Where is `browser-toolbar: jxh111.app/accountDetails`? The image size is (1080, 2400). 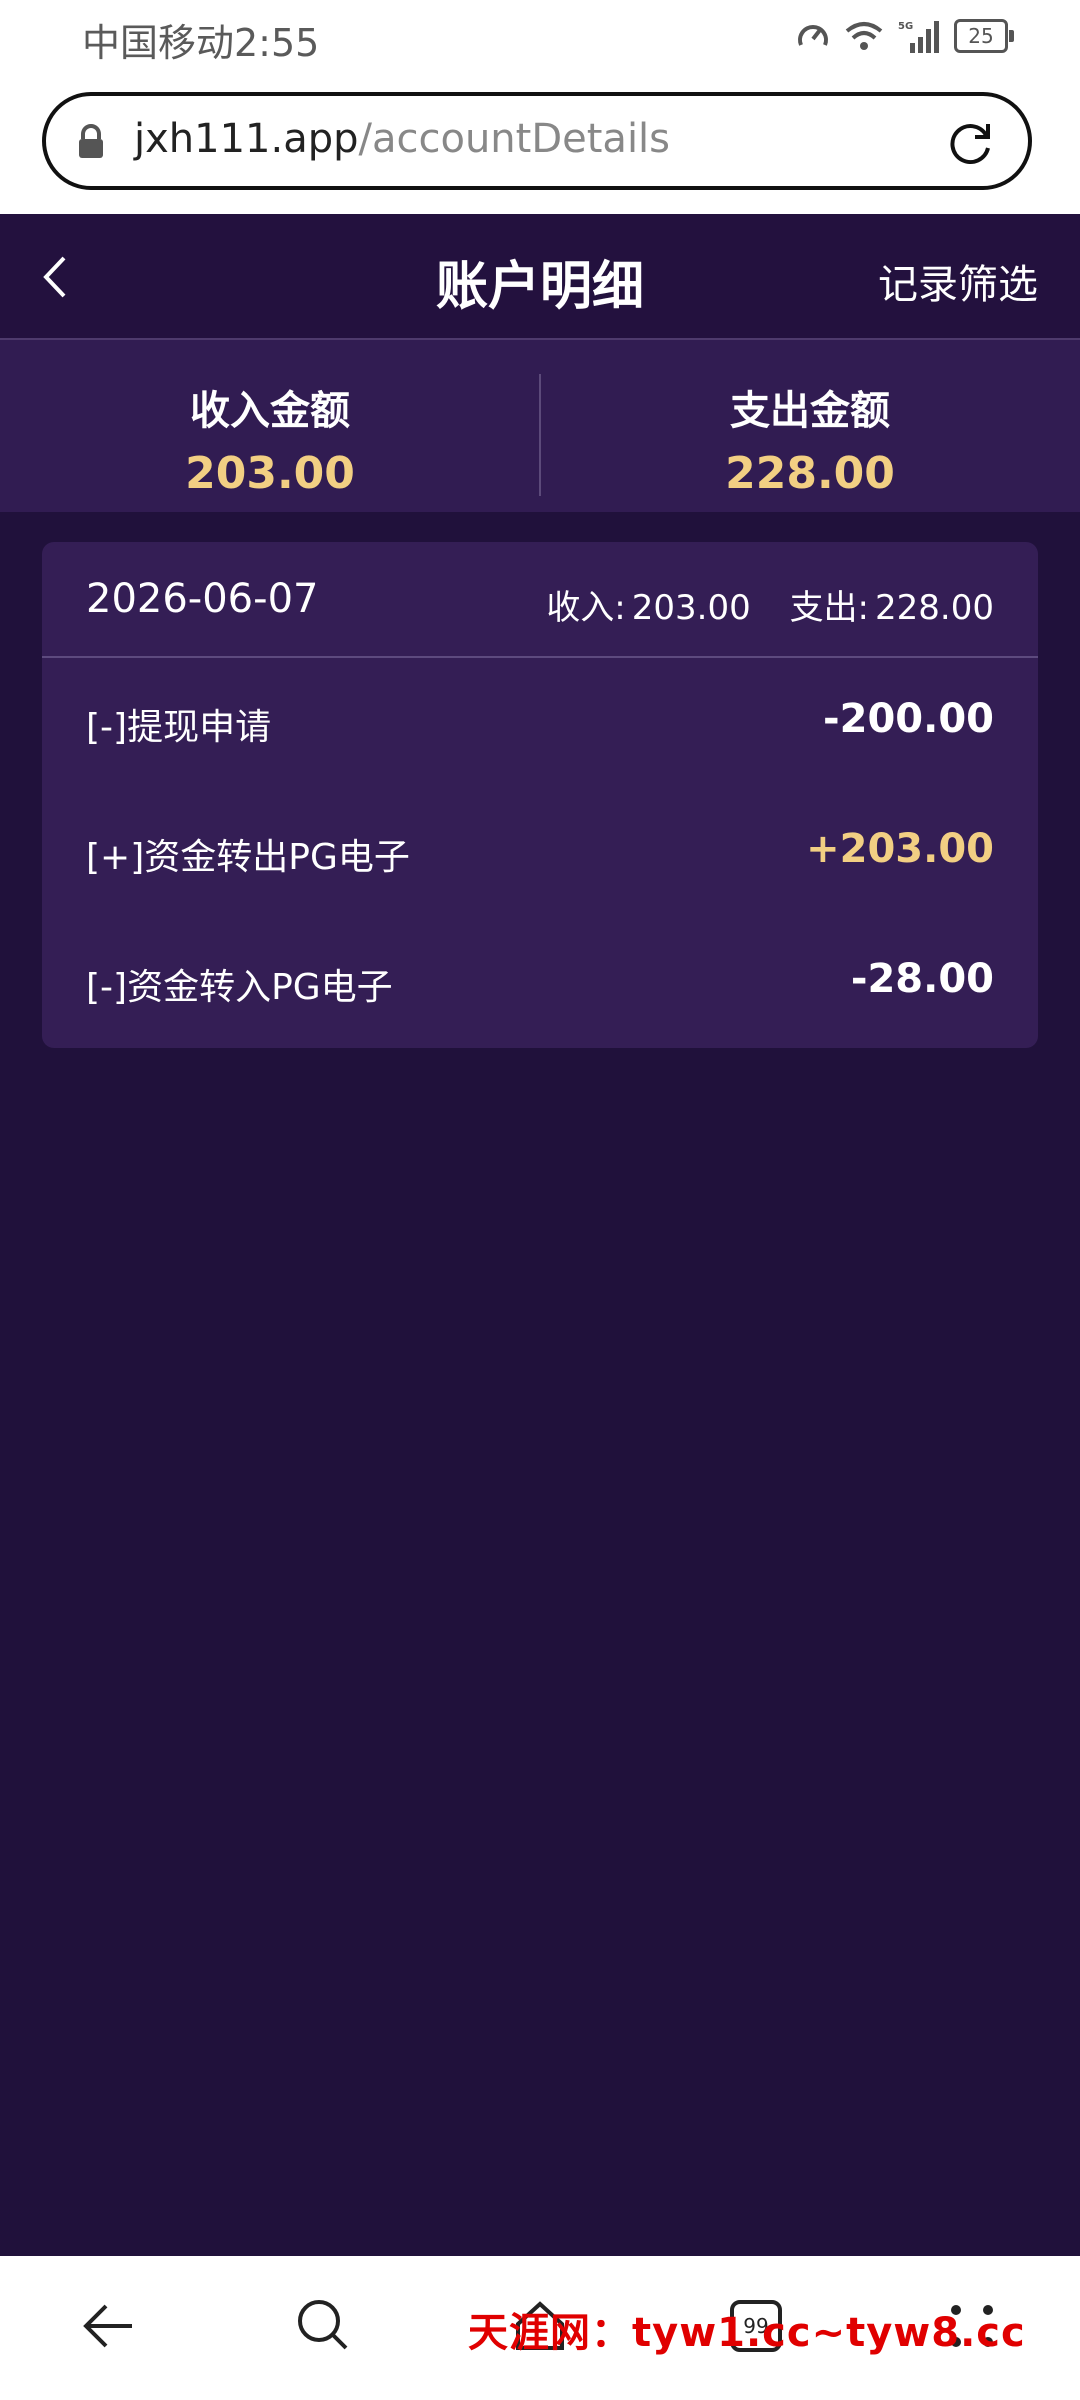 browser-toolbar: jxh111.app/accountDetails is located at coordinates (540, 146).